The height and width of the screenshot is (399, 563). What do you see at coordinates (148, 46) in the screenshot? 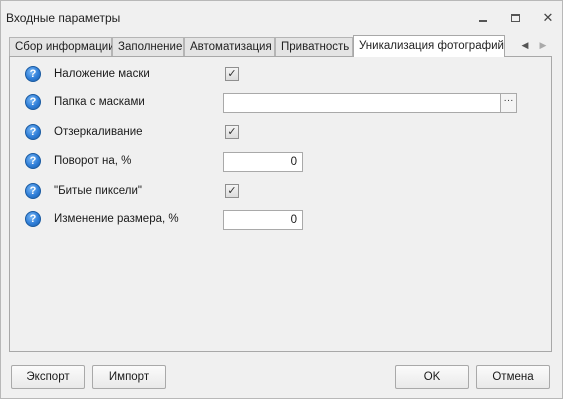
I see `tab-filling: Заполнение` at bounding box center [148, 46].